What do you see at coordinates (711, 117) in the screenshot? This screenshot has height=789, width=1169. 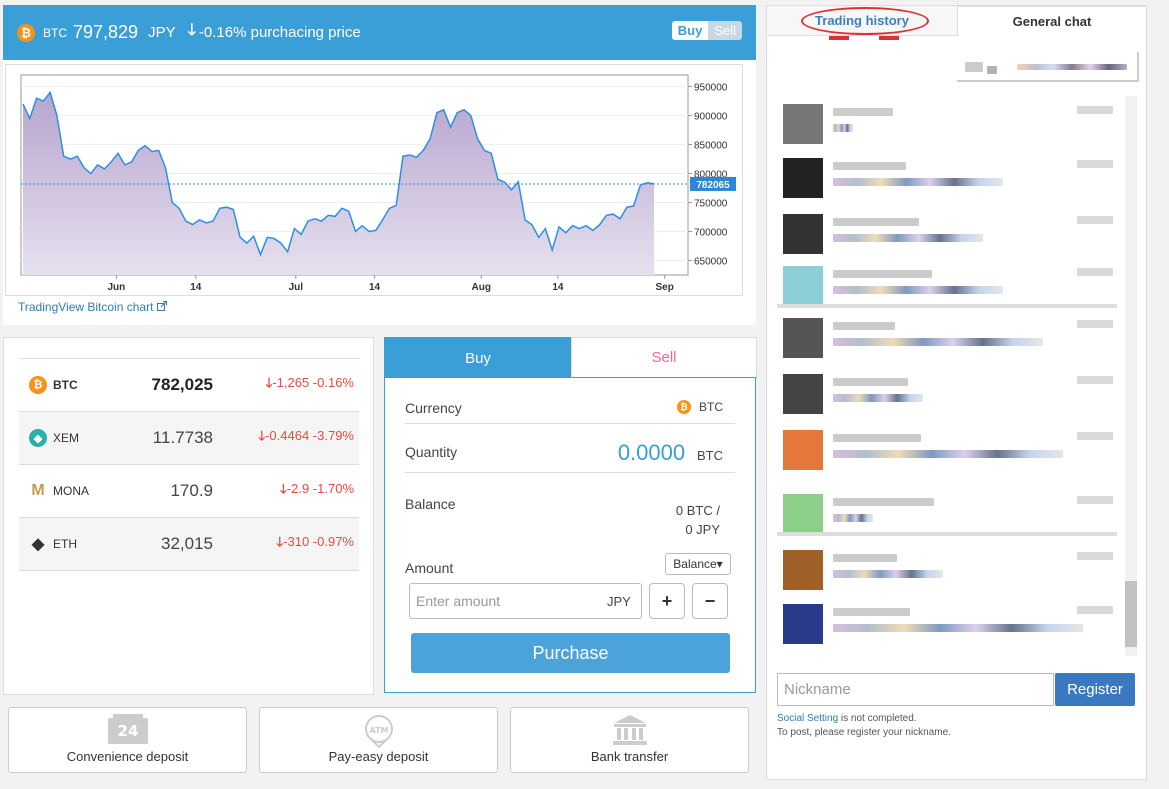 I see `y-tick-label: 900000` at bounding box center [711, 117].